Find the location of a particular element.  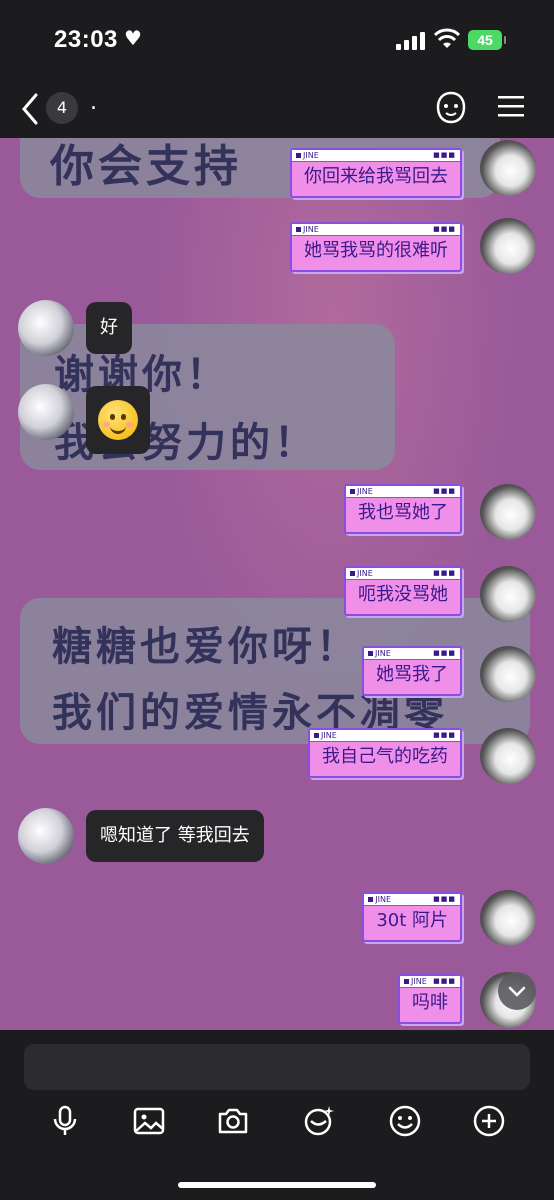

chevron-down-icon is located at coordinates (517, 991).